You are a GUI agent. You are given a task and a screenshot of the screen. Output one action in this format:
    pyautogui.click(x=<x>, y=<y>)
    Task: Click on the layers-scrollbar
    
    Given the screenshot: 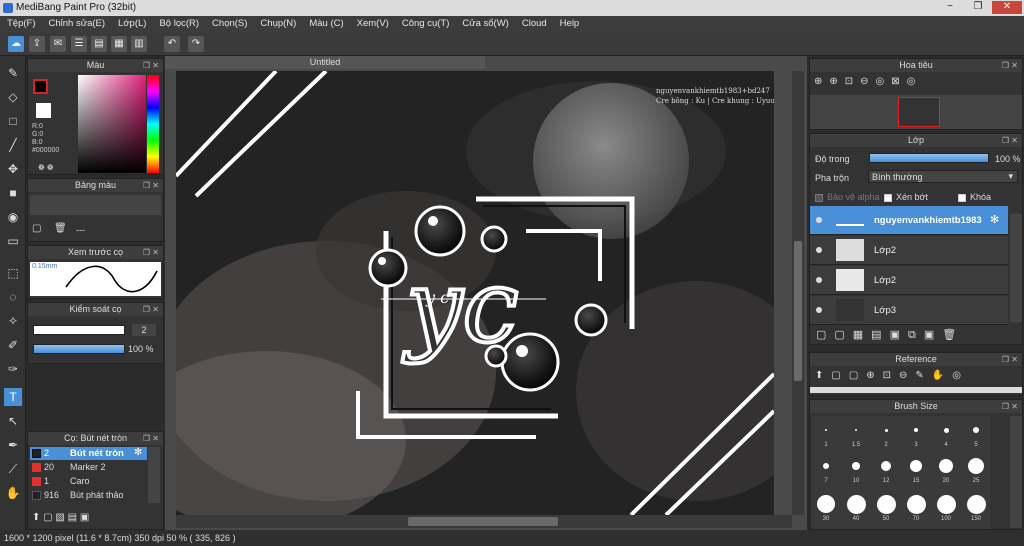 What is the action you would take?
    pyautogui.click(x=1016, y=268)
    